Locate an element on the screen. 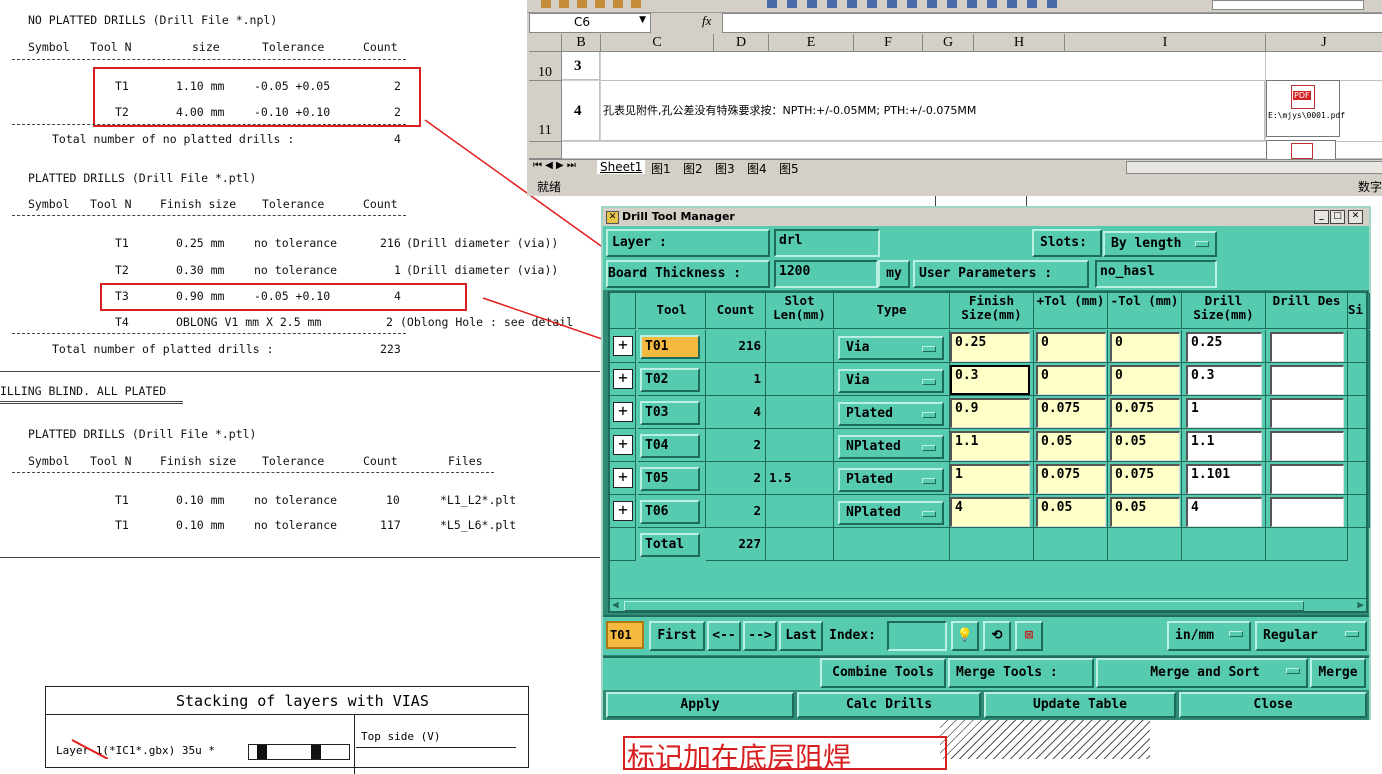  formula-bar is located at coordinates (1052, 23).